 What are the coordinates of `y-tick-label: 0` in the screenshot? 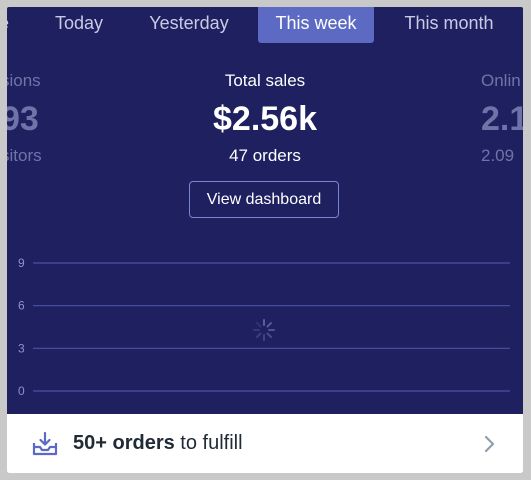 It's located at (21, 391).